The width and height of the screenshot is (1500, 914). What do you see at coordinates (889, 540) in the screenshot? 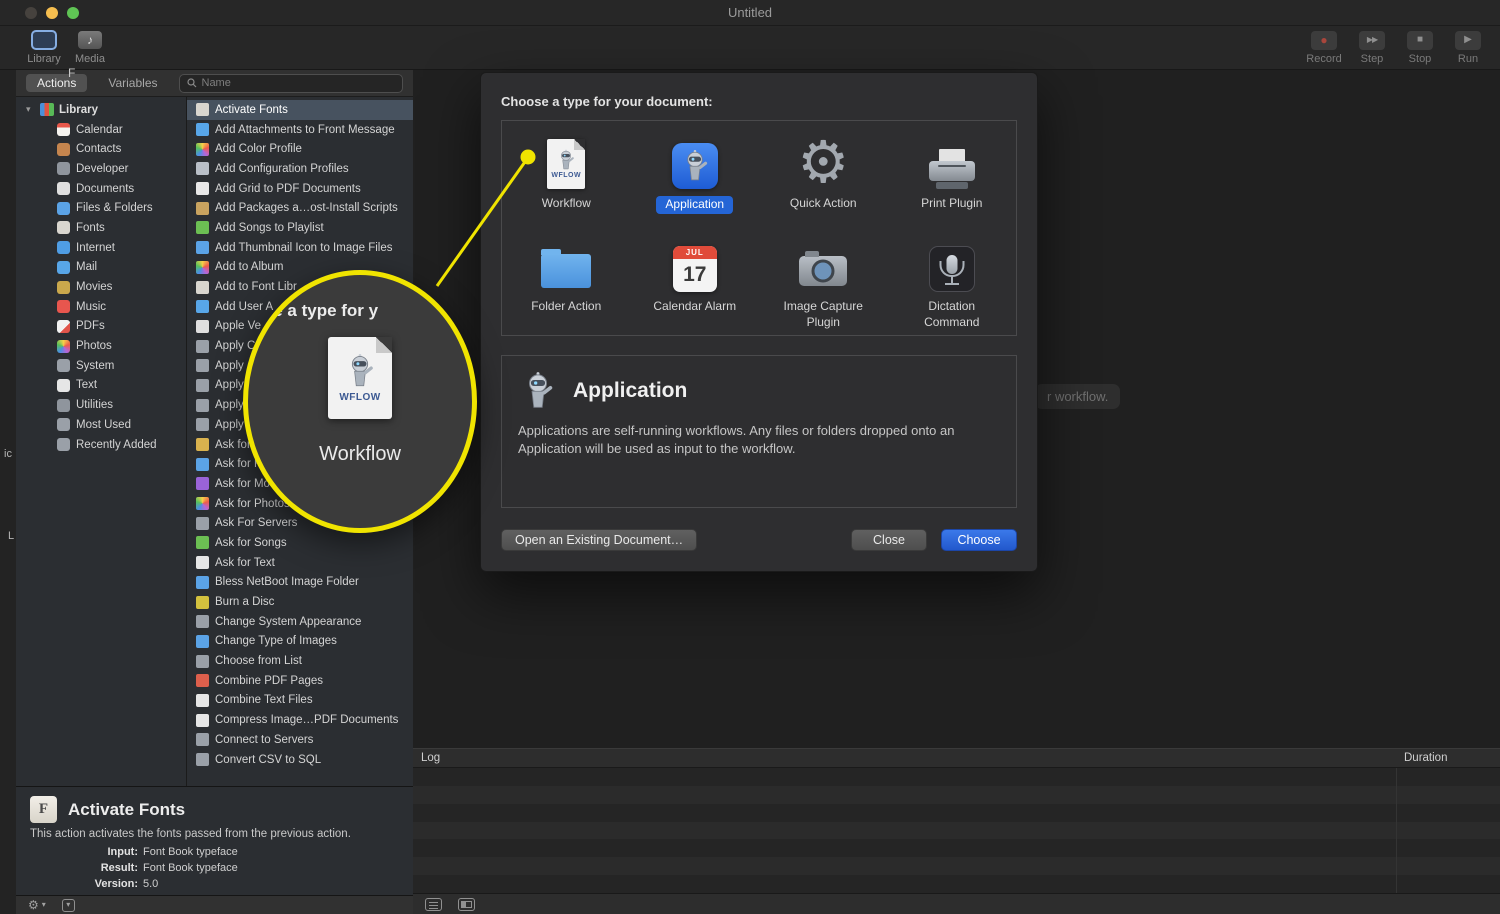
I see `close-dialog-button: Close` at bounding box center [889, 540].